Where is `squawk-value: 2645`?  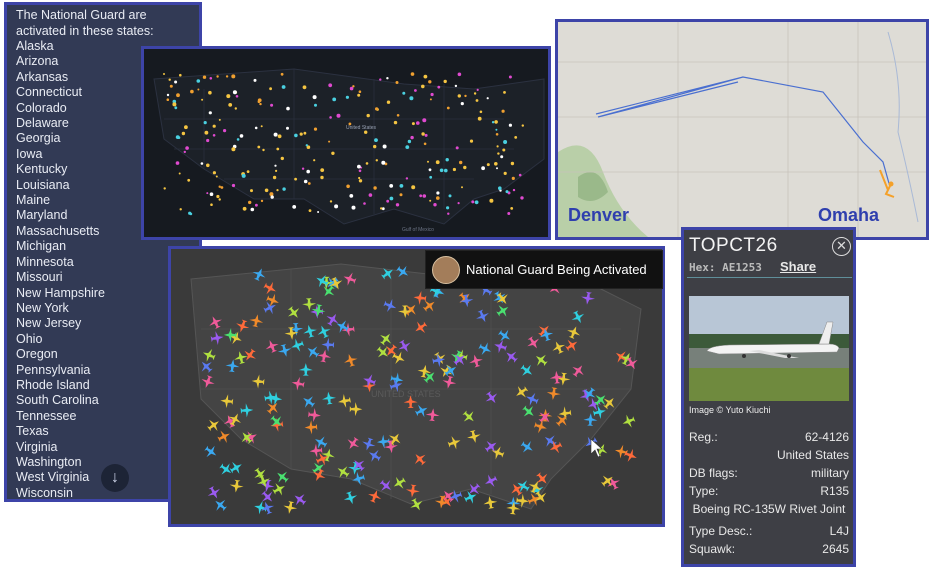
squawk-value: 2645 is located at coordinates (835, 549).